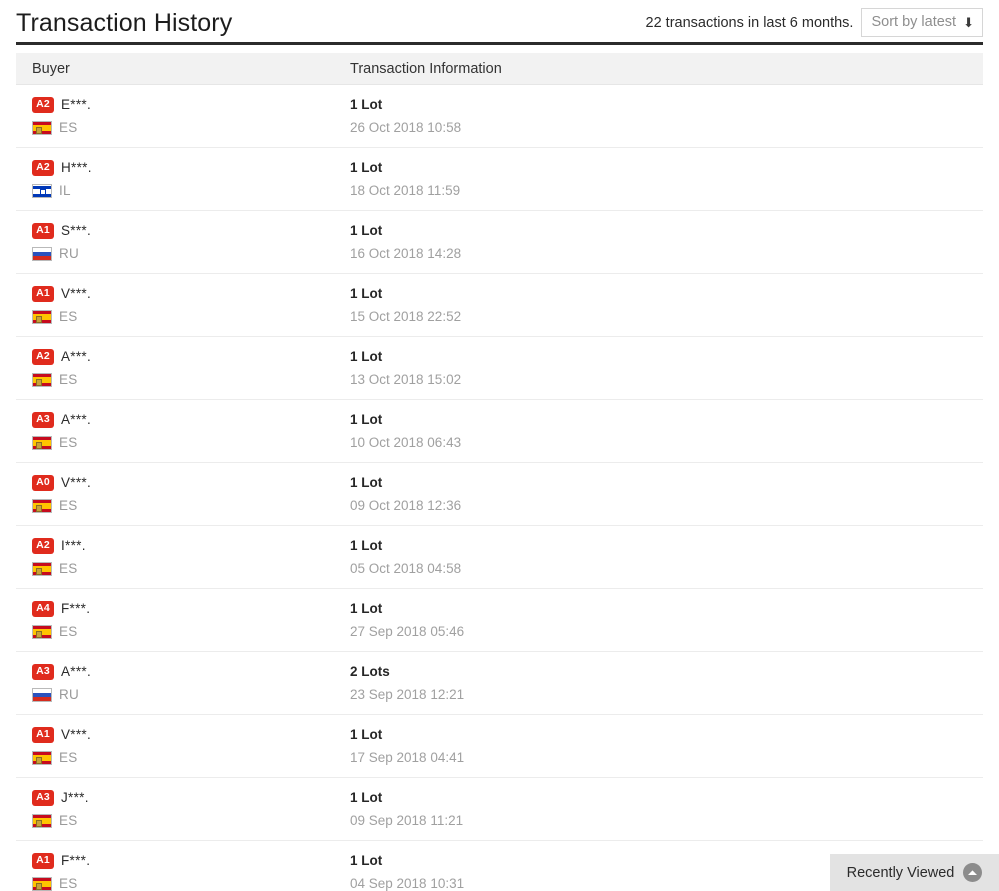 Image resolution: width=999 pixels, height=891 pixels. I want to click on buyer-name: S***., so click(76, 230).